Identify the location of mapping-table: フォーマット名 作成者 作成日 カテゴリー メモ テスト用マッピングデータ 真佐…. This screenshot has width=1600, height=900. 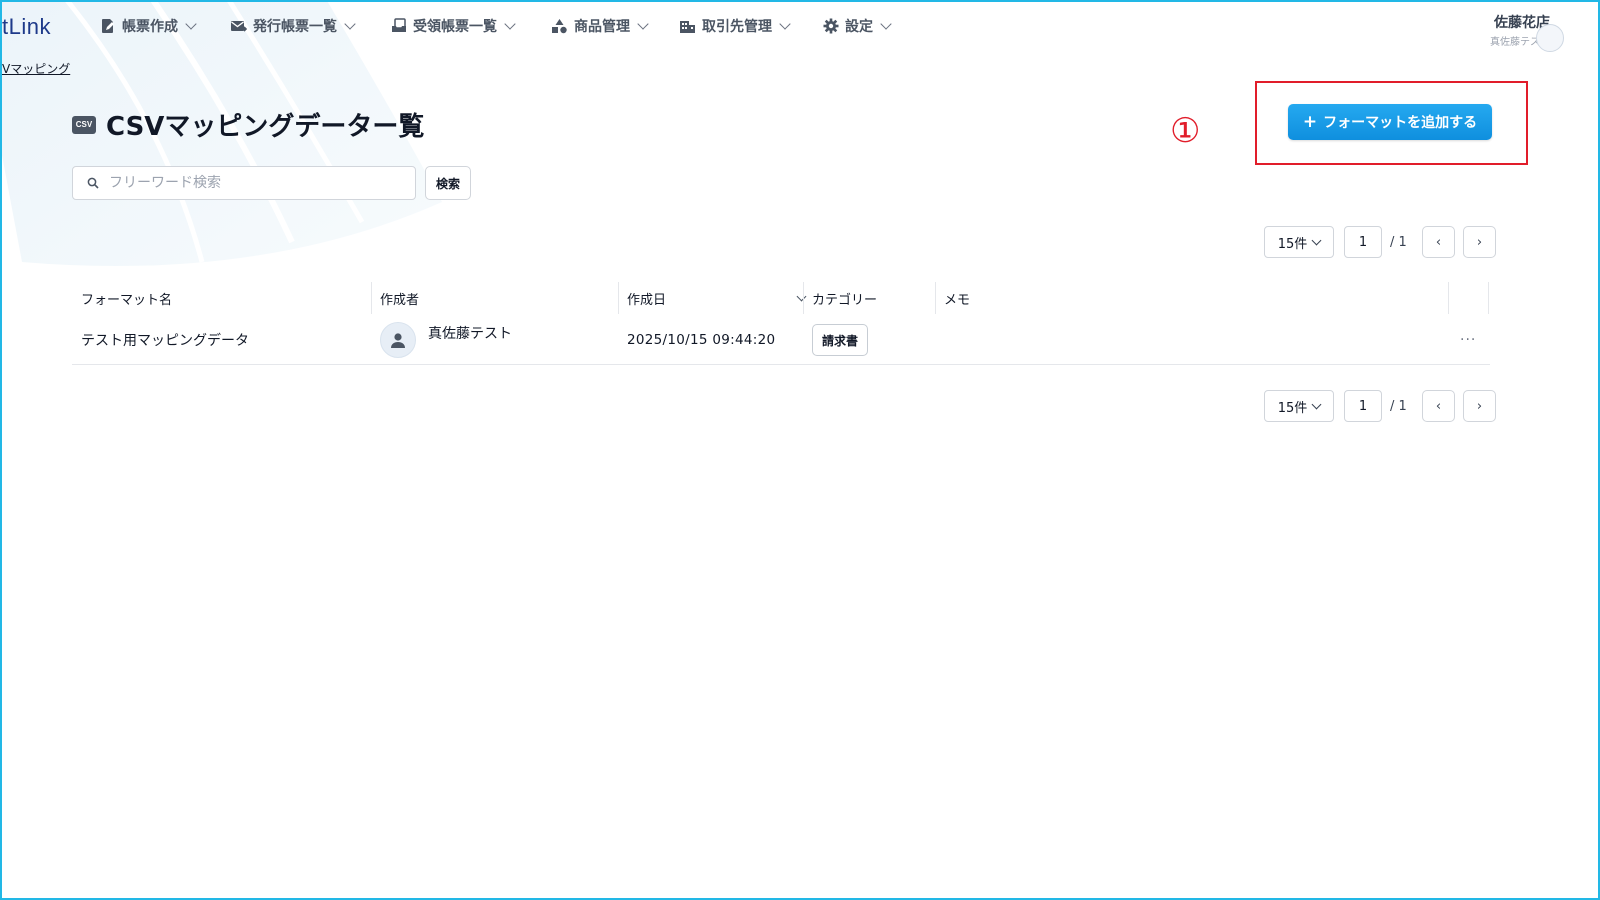
(781, 322).